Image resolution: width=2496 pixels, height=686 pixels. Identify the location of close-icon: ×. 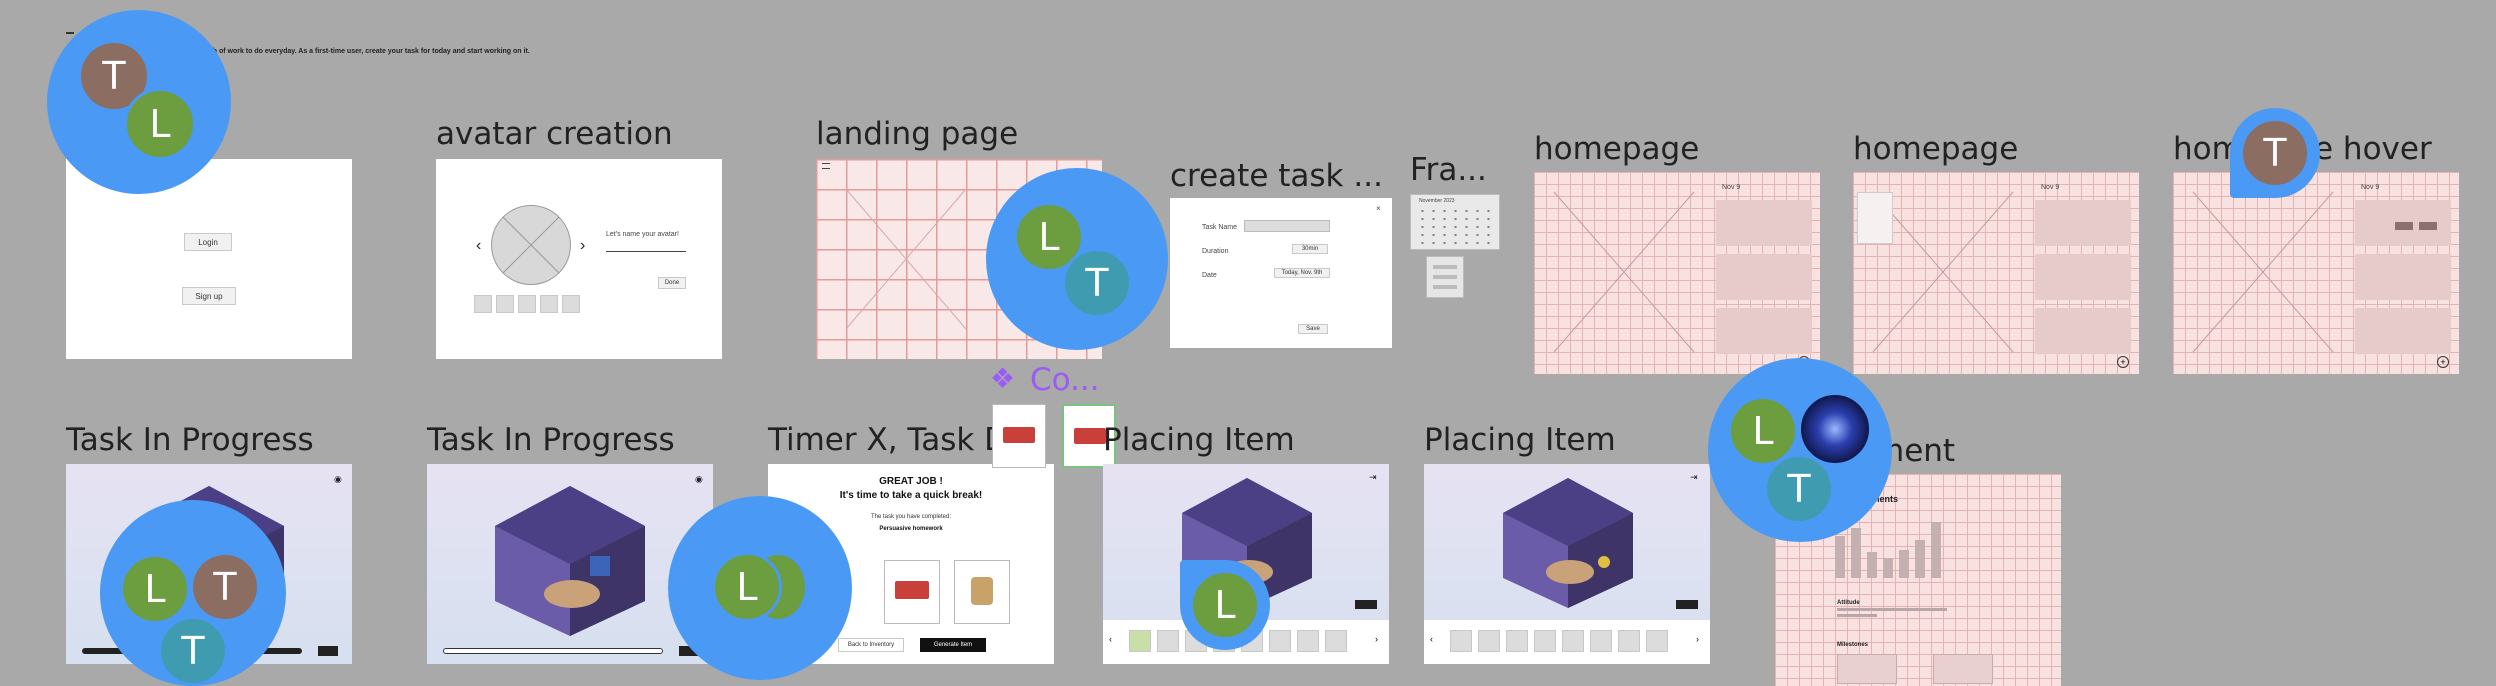
(1378, 208).